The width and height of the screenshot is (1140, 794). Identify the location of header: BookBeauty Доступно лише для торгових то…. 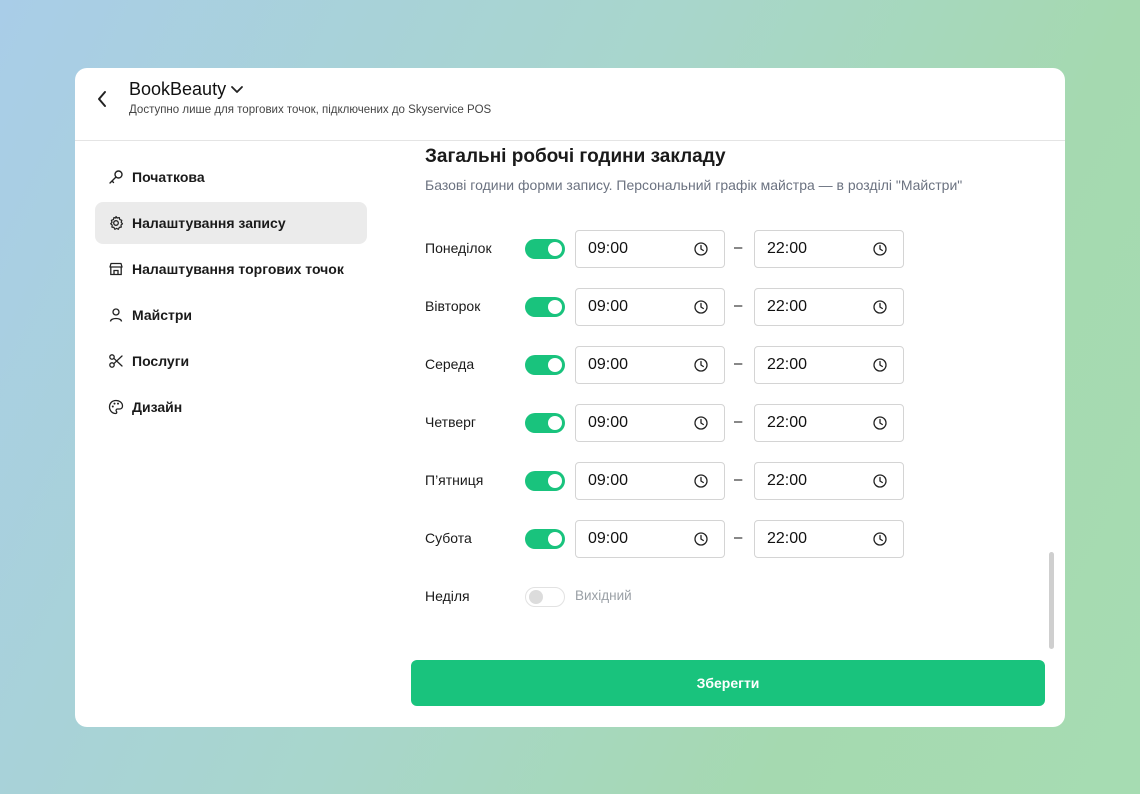
(570, 104).